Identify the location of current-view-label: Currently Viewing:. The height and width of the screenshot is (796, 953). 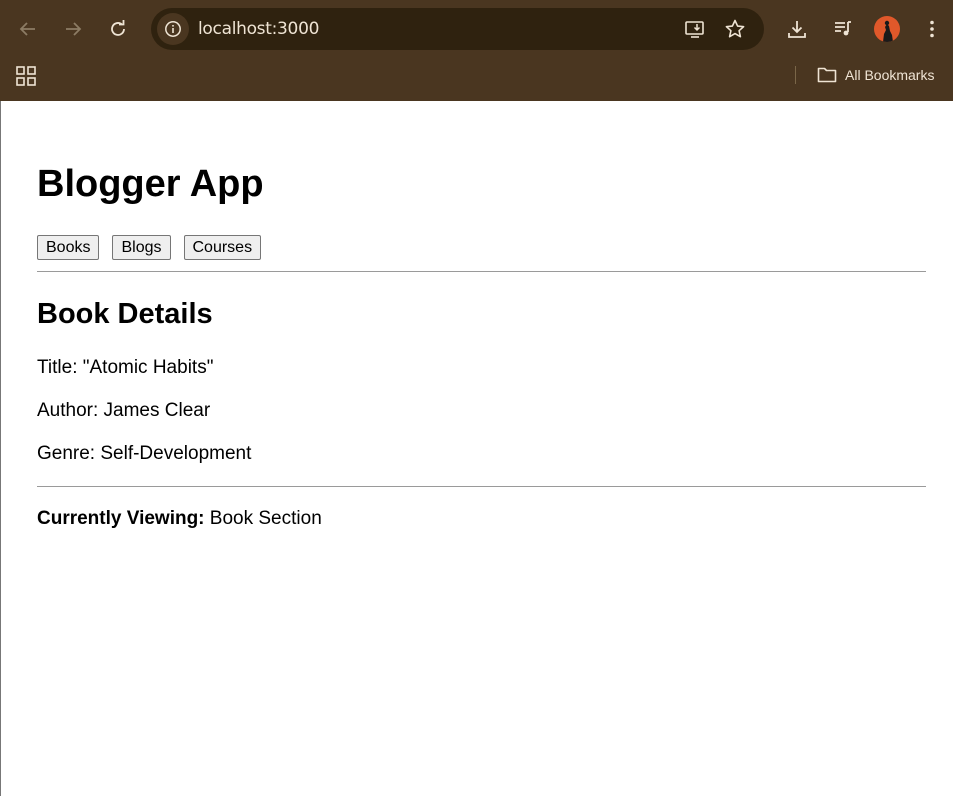
(121, 518).